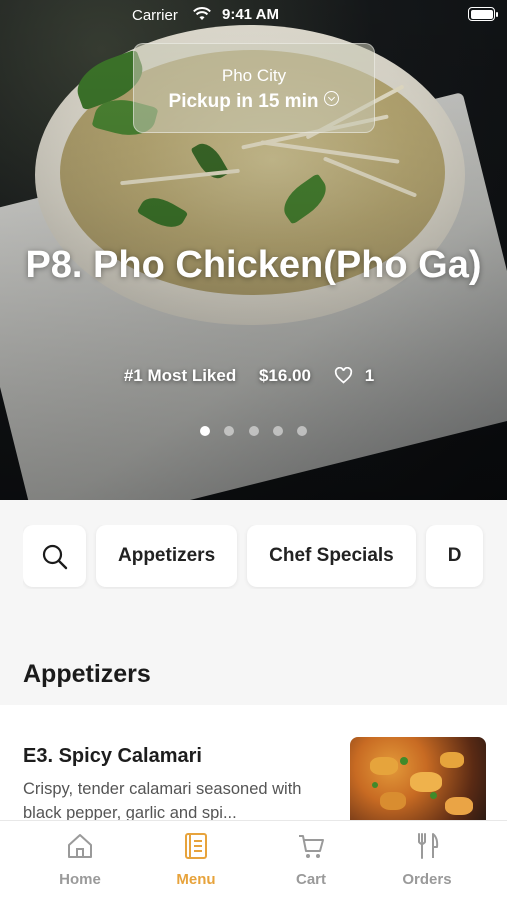  What do you see at coordinates (254, 88) in the screenshot?
I see `pickup-selector: Pho City Pickup in 15 min` at bounding box center [254, 88].